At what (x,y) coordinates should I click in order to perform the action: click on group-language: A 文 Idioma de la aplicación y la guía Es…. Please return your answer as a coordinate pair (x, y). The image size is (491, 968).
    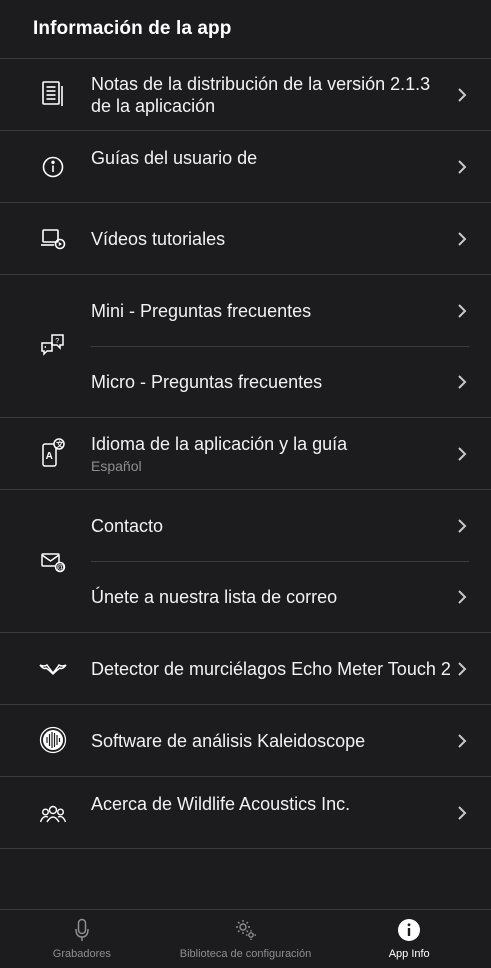
    Looking at the image, I should click on (245, 454).